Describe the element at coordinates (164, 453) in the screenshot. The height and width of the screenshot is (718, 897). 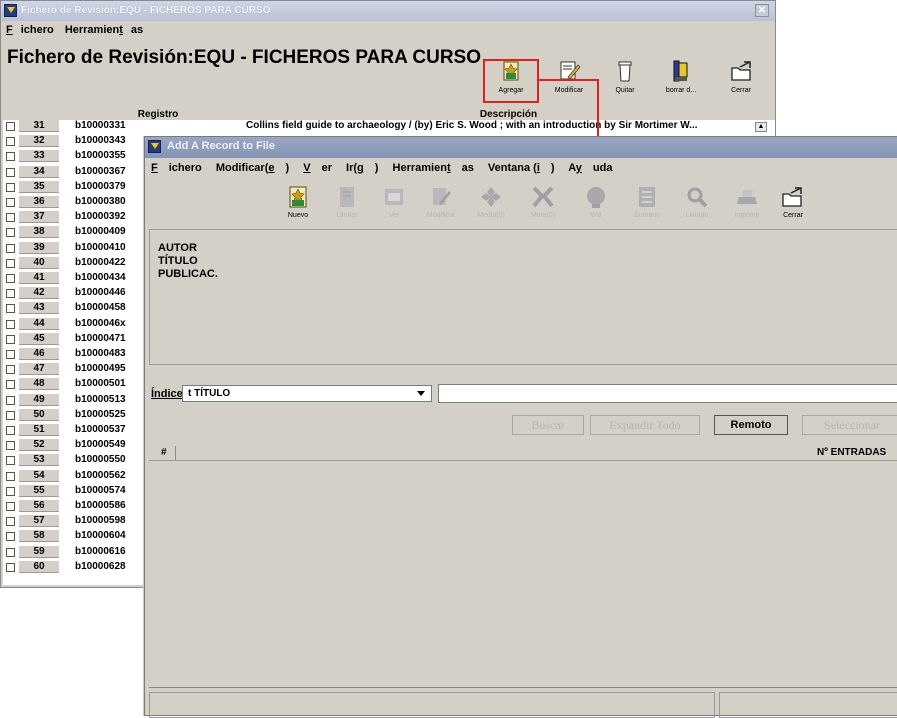
I see `results-hash-column: #` at that location.